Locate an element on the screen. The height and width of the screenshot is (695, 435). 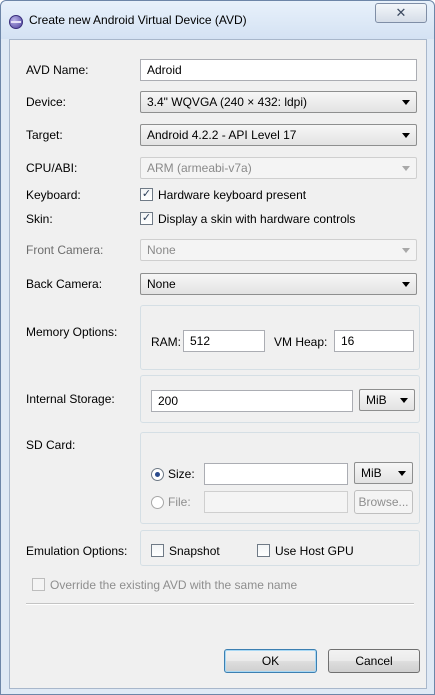
window-title: Create new Android Virtual Device (AVD) is located at coordinates (138, 20).